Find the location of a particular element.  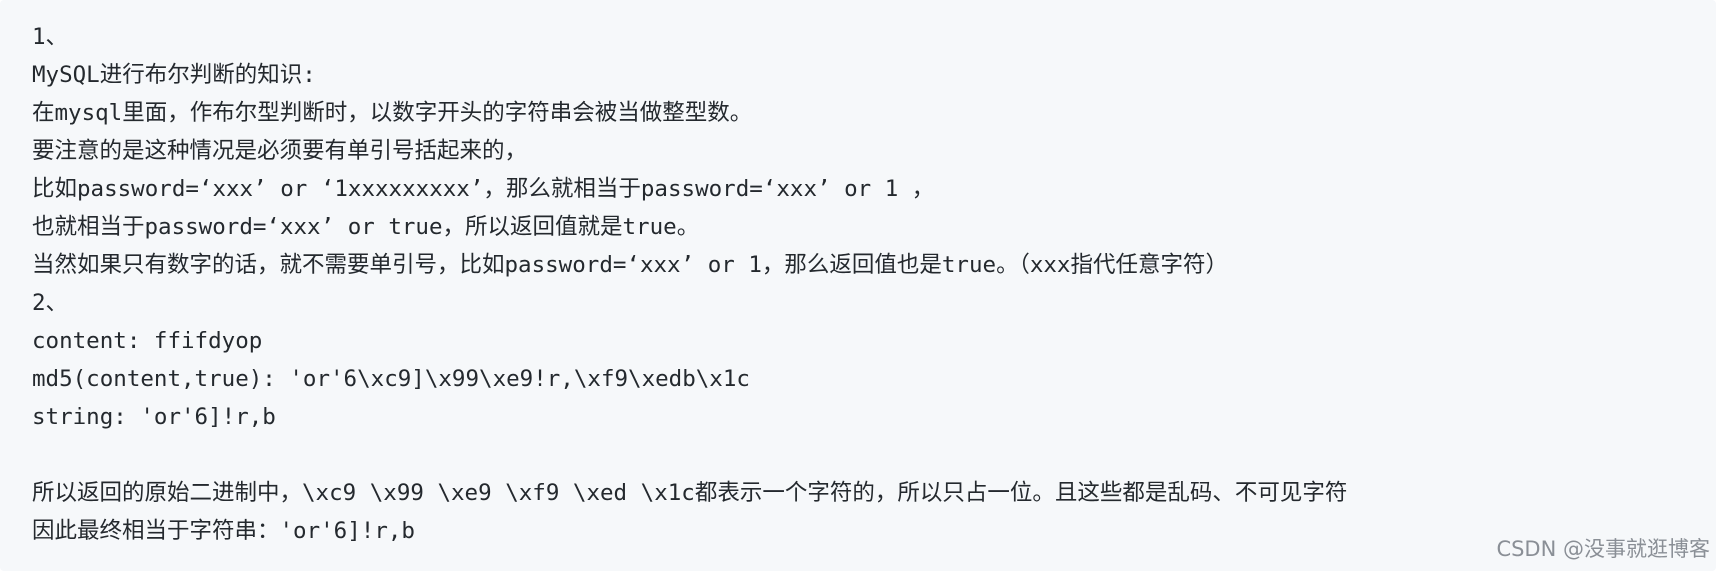

text-line-8: 2、 is located at coordinates (50, 303).